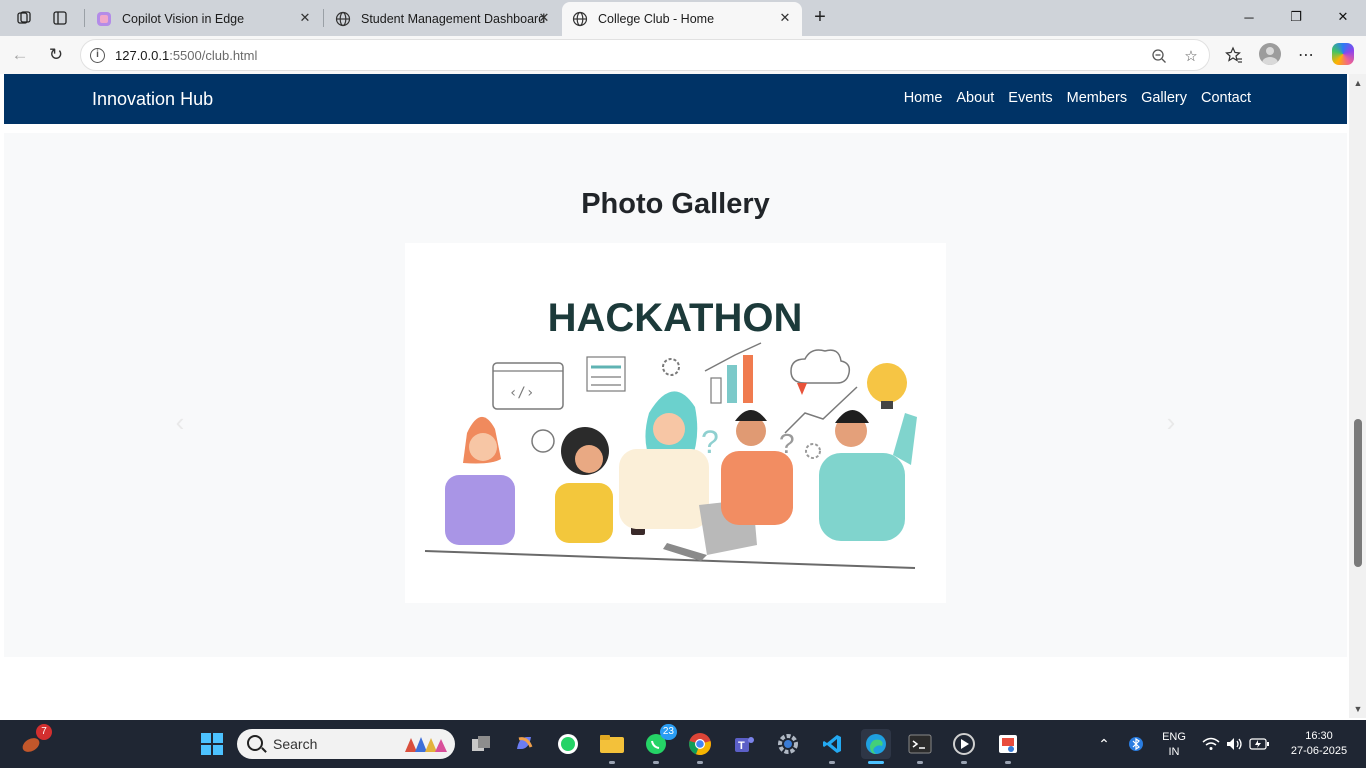 This screenshot has height=768, width=1366. Describe the element at coordinates (788, 744) in the screenshot. I see `settings-gear-icon` at that location.